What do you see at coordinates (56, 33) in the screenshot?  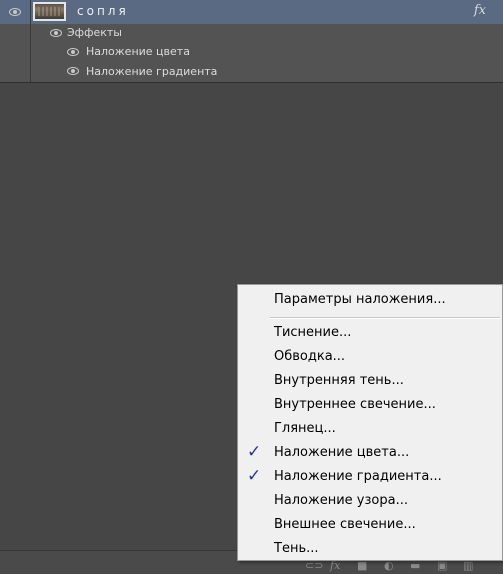 I see `effects-eye-icon` at bounding box center [56, 33].